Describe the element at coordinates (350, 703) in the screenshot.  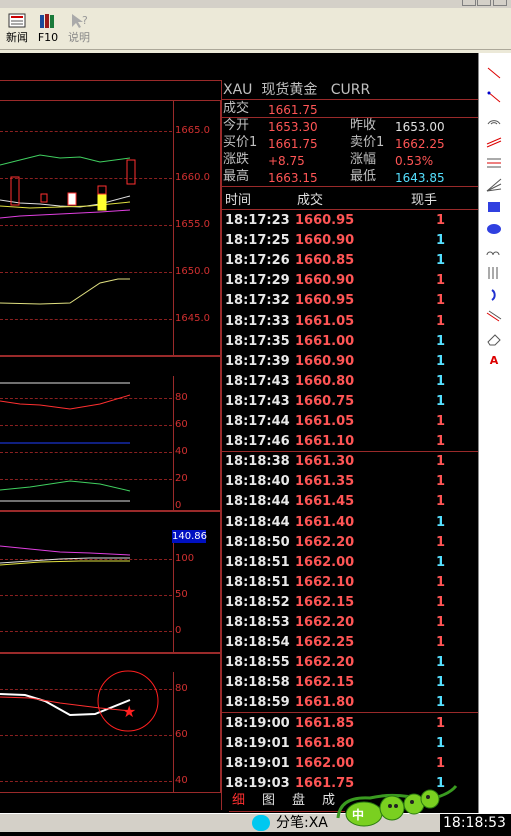
I see `tick-row: 18:18:59 1661.80 1` at that location.